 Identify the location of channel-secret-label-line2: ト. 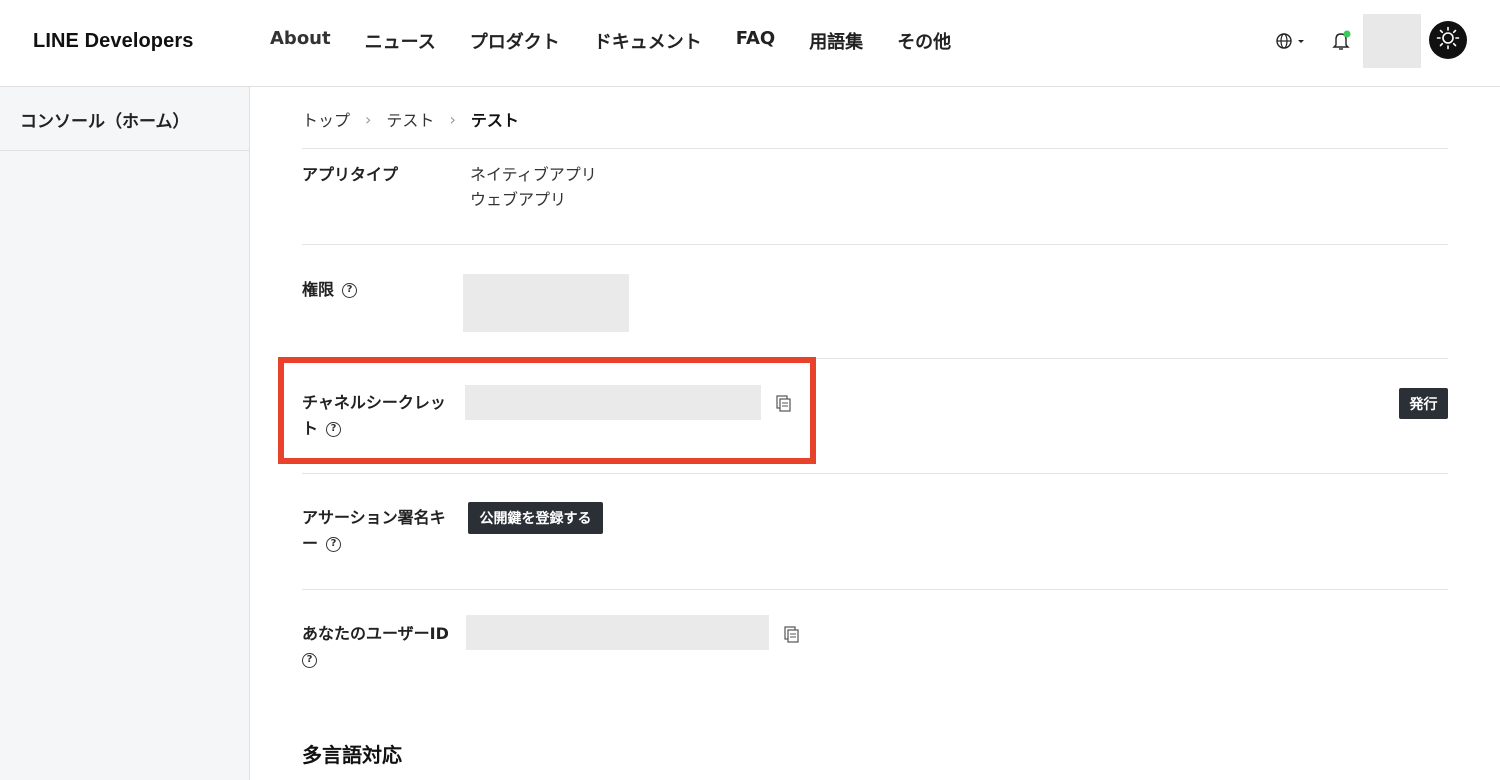
(310, 428).